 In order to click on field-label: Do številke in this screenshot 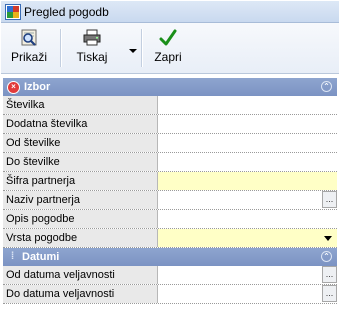, I will do `click(80, 162)`.